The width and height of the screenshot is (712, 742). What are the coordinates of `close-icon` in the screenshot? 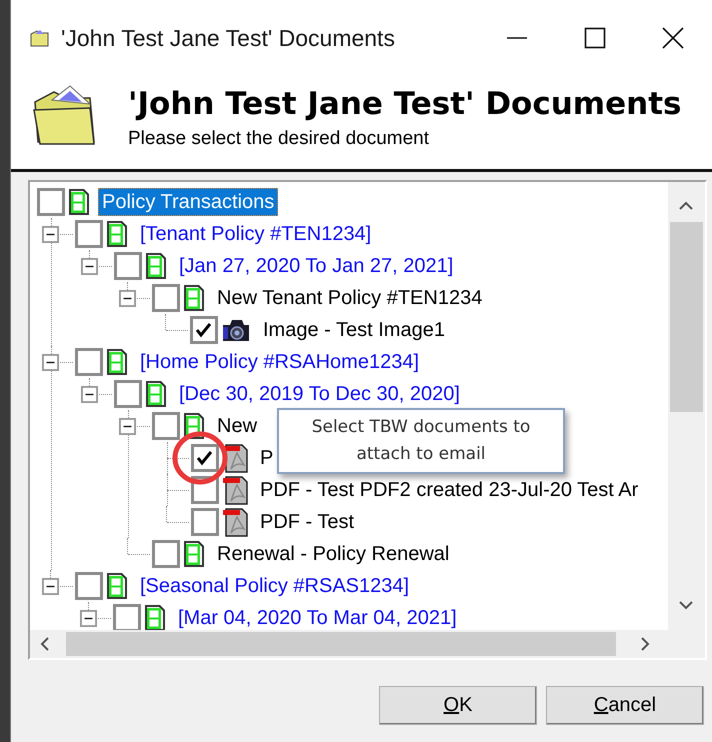 It's located at (673, 38).